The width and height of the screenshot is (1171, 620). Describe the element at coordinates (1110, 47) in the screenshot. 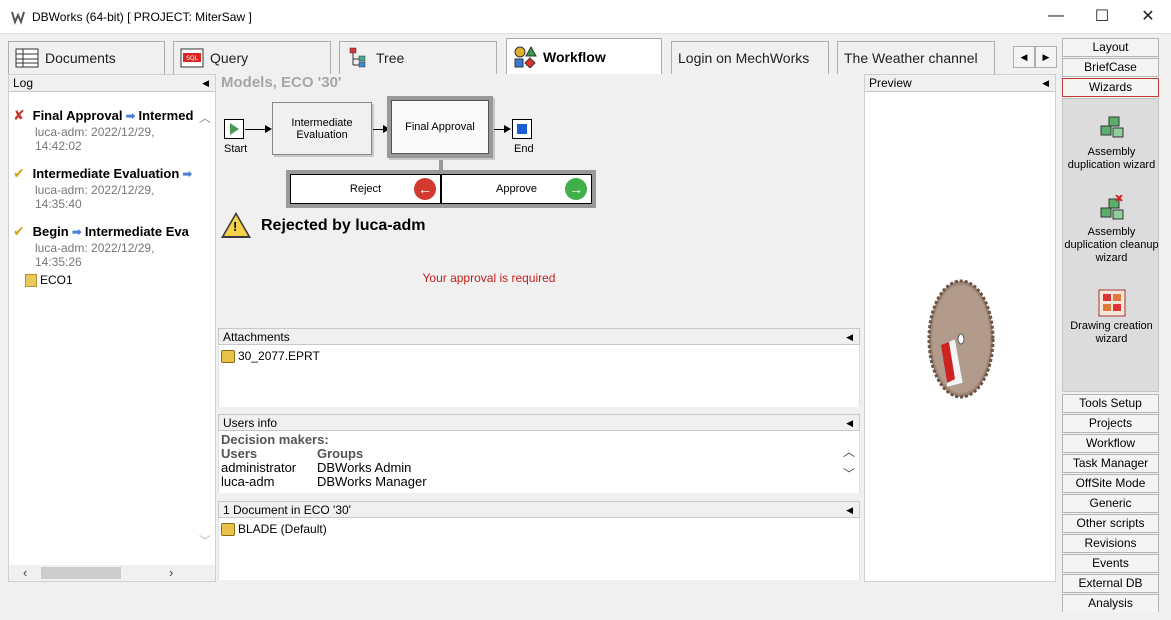

I see `layout-button: Layout` at that location.